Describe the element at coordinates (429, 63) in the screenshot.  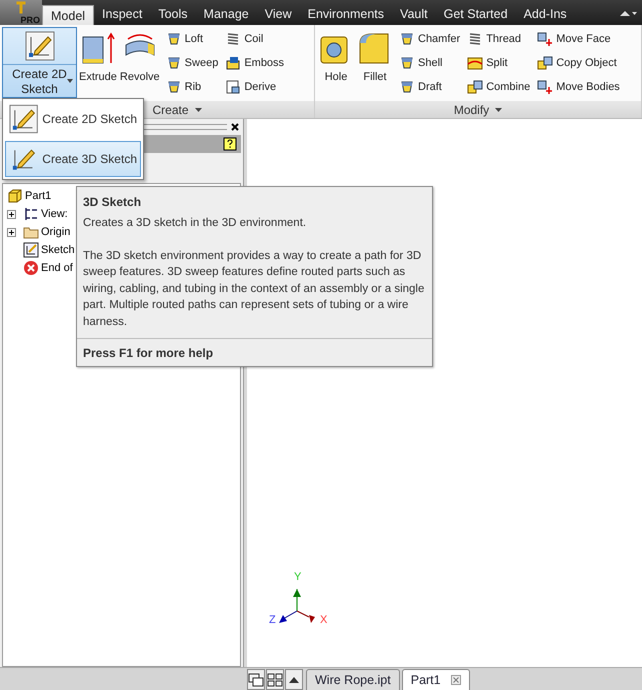
I see `ribbon-button: Shell` at that location.